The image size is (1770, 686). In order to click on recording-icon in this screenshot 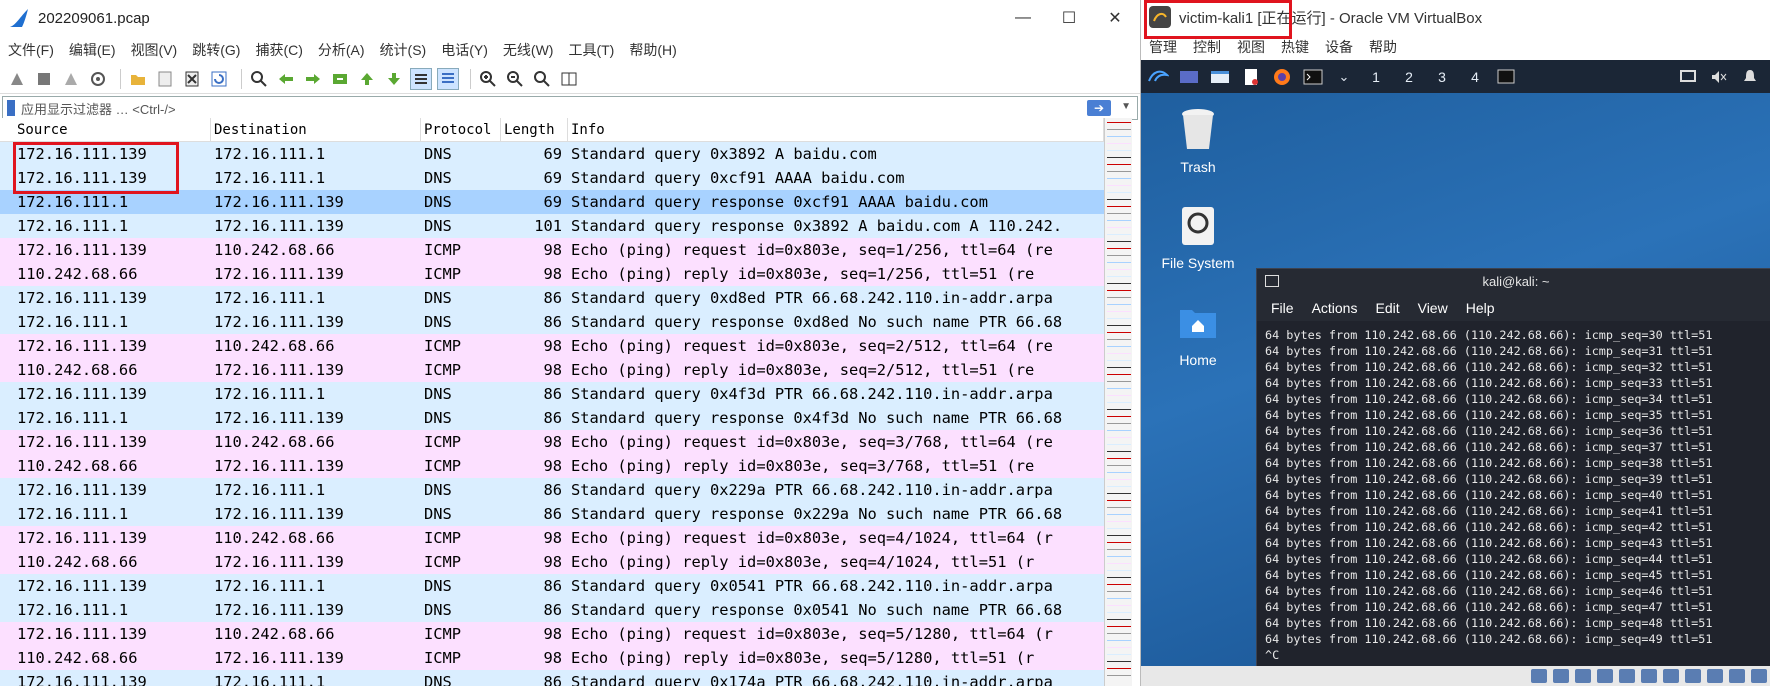, I will do `click(1693, 676)`.